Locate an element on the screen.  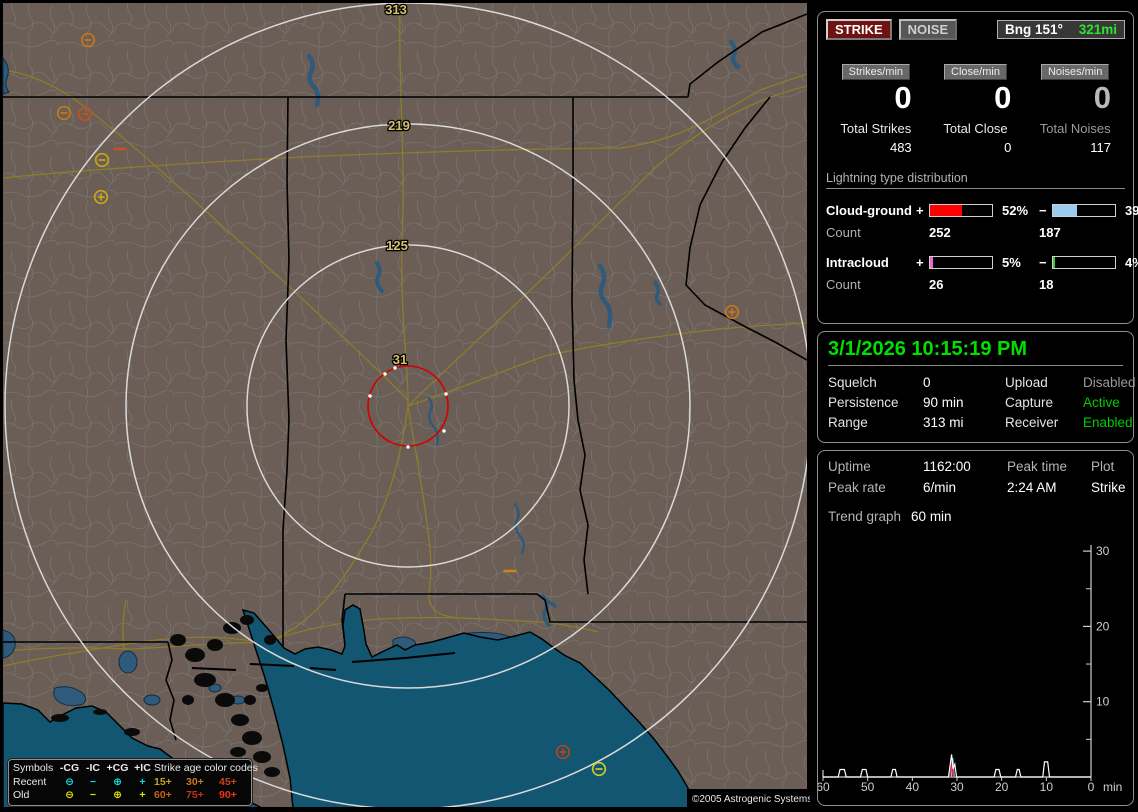
legend-column--IC: -IC is located at coordinates (93, 768).